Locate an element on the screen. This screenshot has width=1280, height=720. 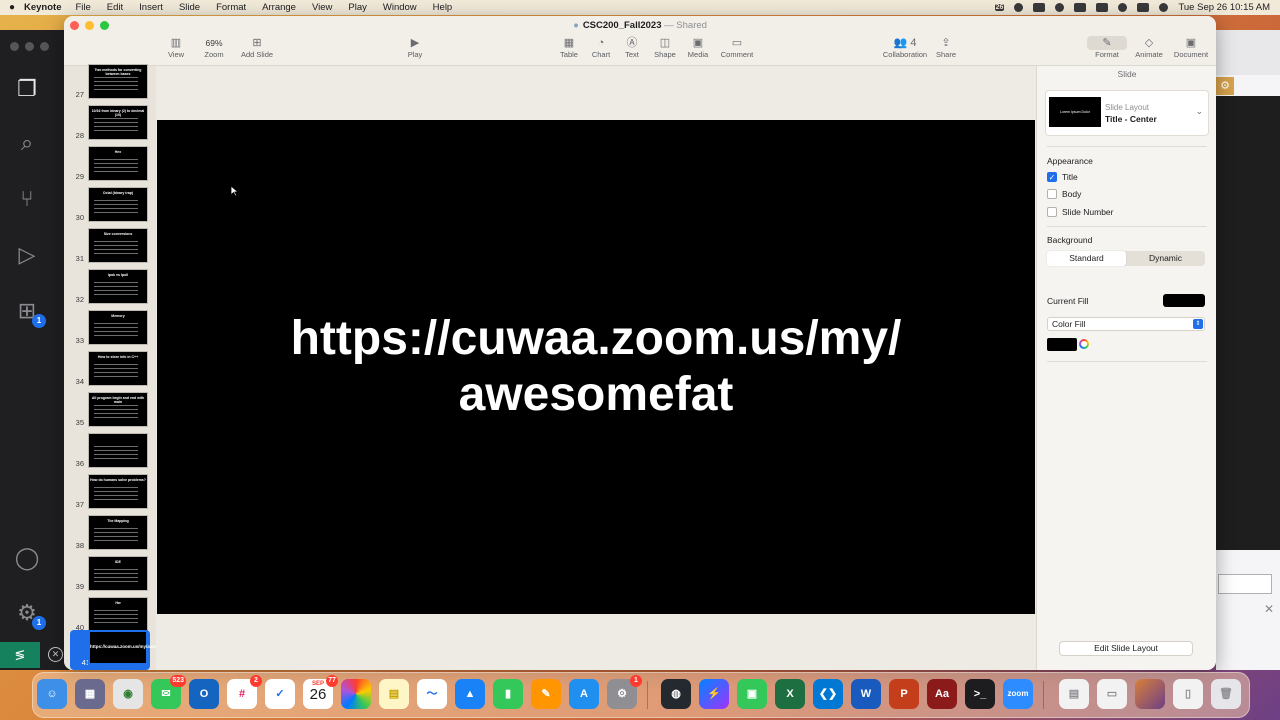
checkmark-status-icon is located at coordinates (1019, 7).